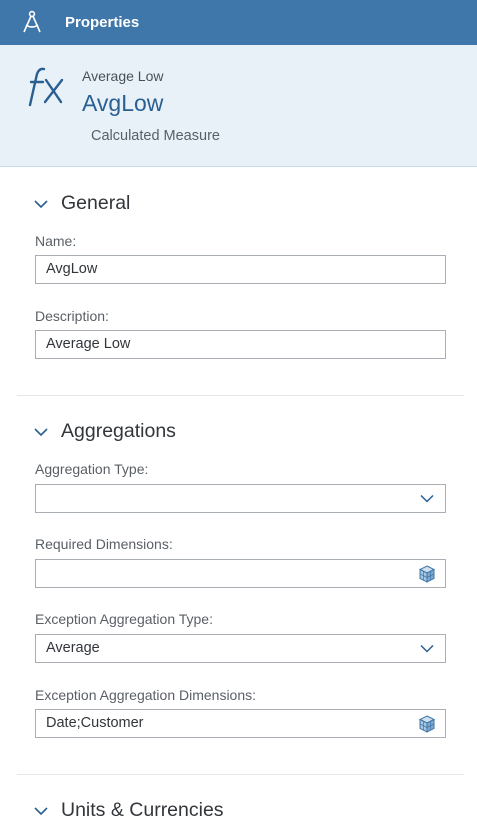 The width and height of the screenshot is (477, 830). I want to click on required-dimensions-label: Required Dimensions:, so click(104, 544).